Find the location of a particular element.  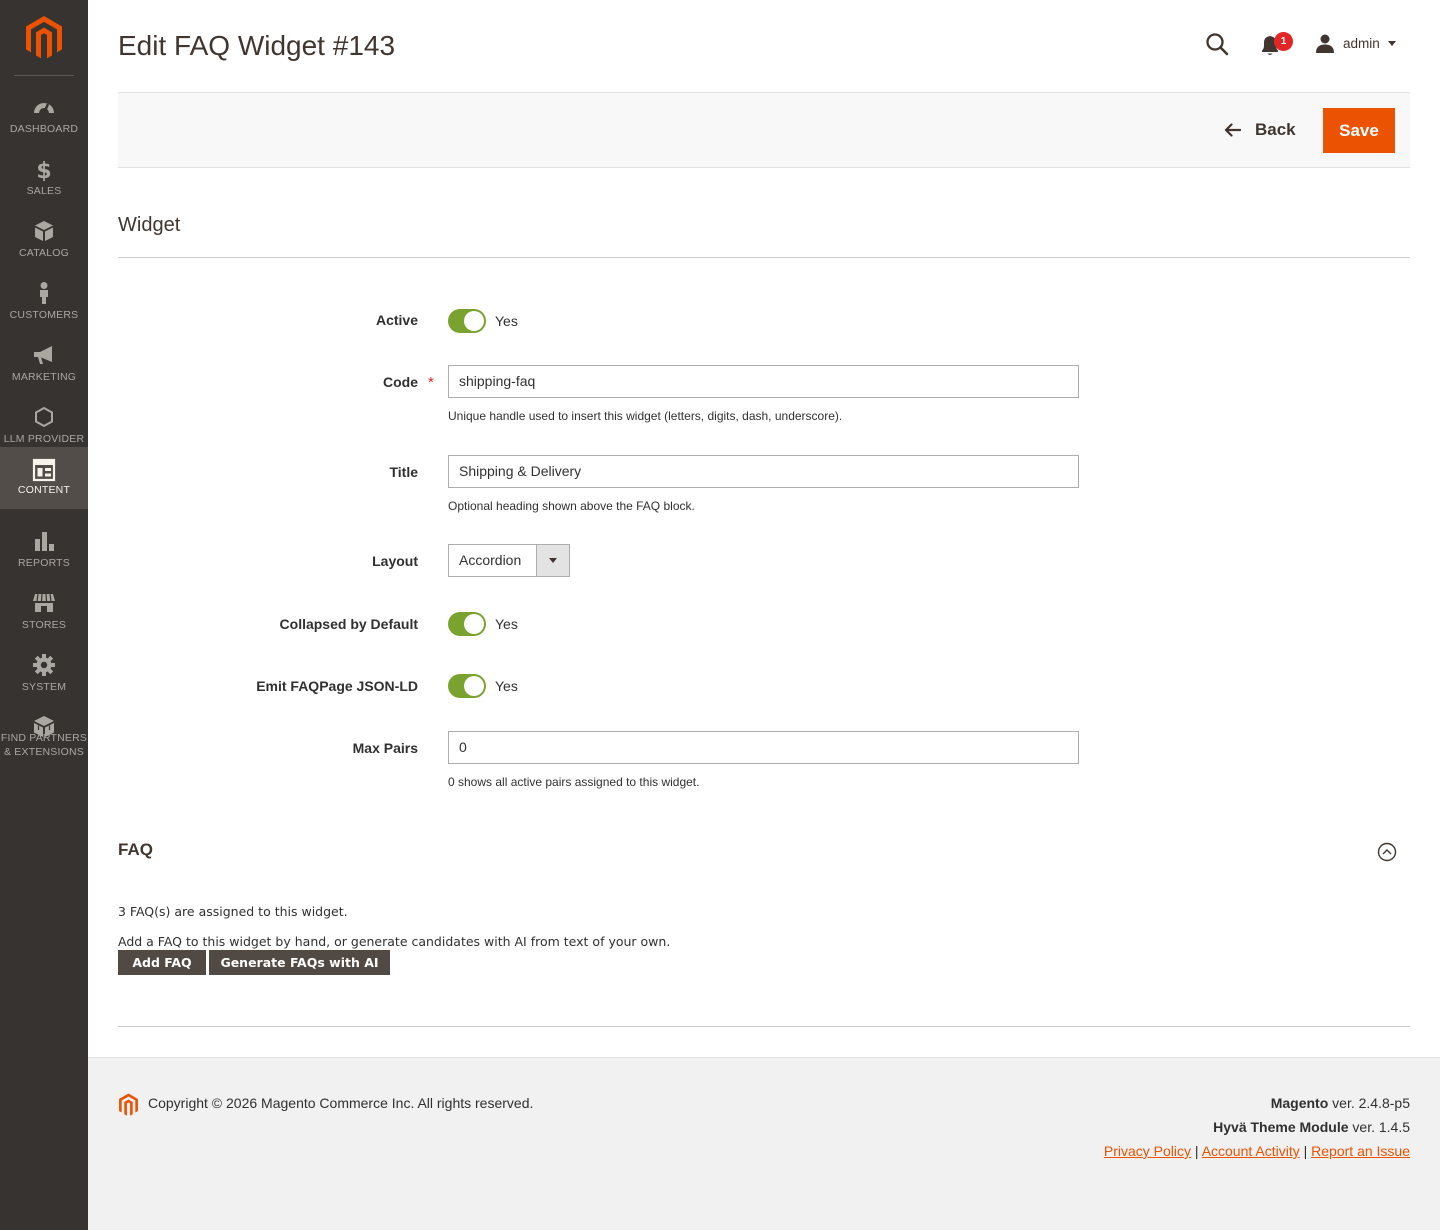

hyva-version: Hyvä Theme Module ver. 1.4.5 is located at coordinates (1311, 1127).